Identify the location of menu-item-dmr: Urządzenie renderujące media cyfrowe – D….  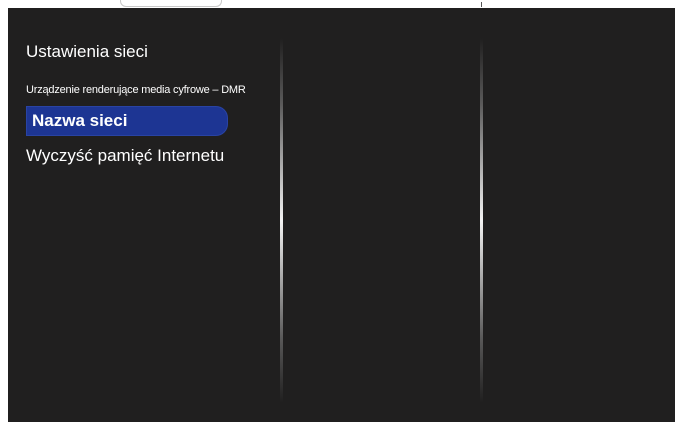
(136, 90).